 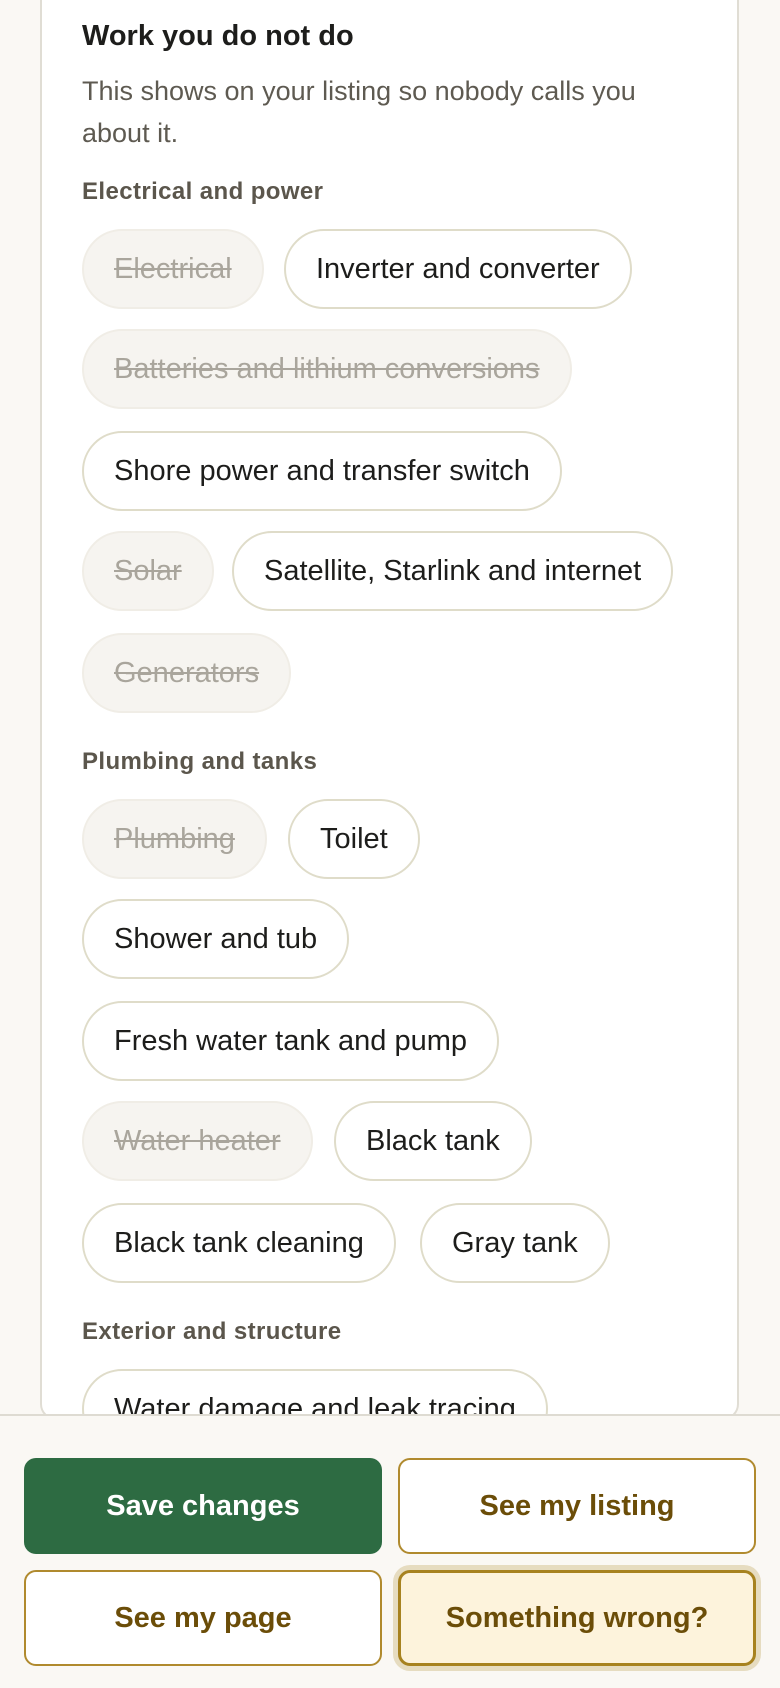 I want to click on chip-generators: Generators, so click(x=187, y=673).